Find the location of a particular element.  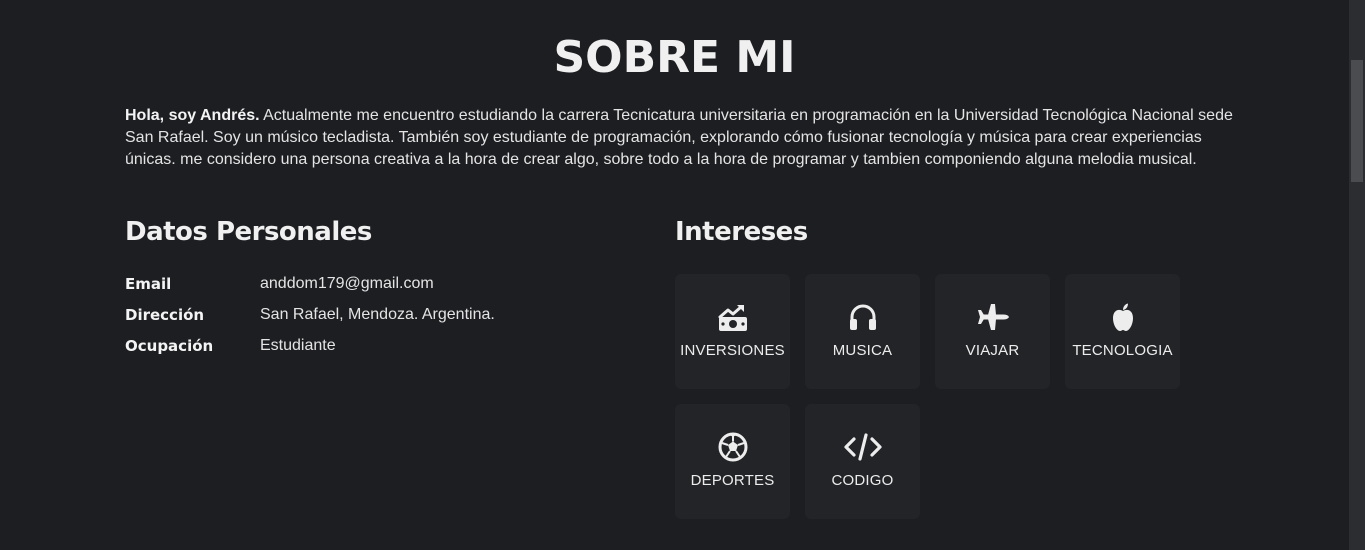

soccer-ball-icon is located at coordinates (732, 447).